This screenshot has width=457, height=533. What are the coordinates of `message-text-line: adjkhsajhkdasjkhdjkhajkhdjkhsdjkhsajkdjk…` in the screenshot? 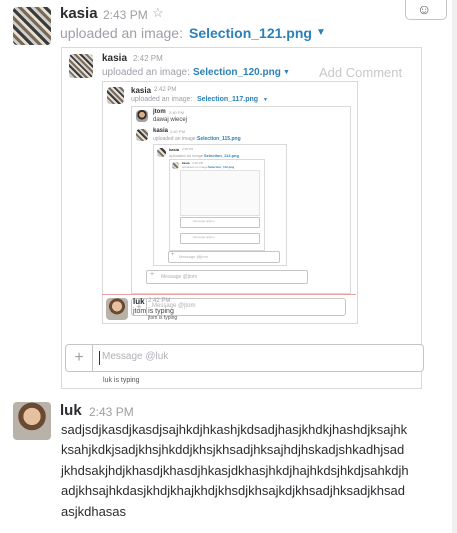 It's located at (233, 490).